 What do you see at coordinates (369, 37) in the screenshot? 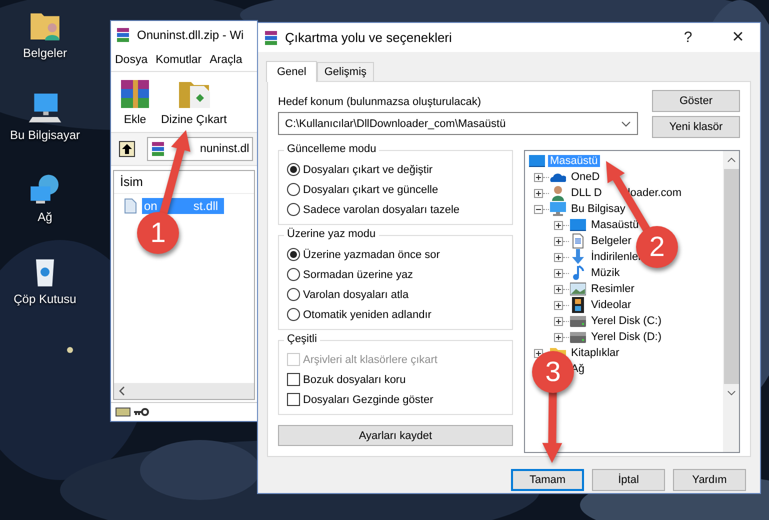
I see `dialog-title: Çıkartma yolu ve seçenekleri` at bounding box center [369, 37].